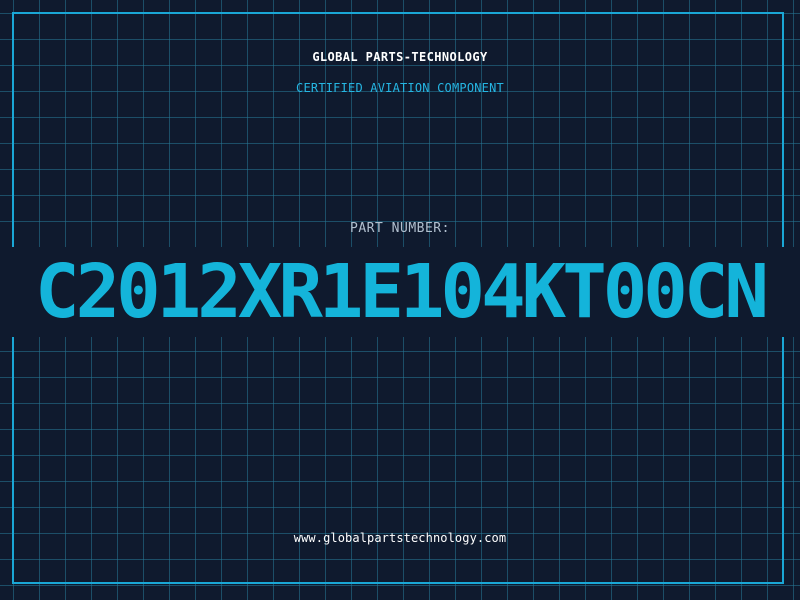 Image resolution: width=800 pixels, height=600 pixels. Describe the element at coordinates (400, 228) in the screenshot. I see `part-number-label: PART NUMBER:` at that location.